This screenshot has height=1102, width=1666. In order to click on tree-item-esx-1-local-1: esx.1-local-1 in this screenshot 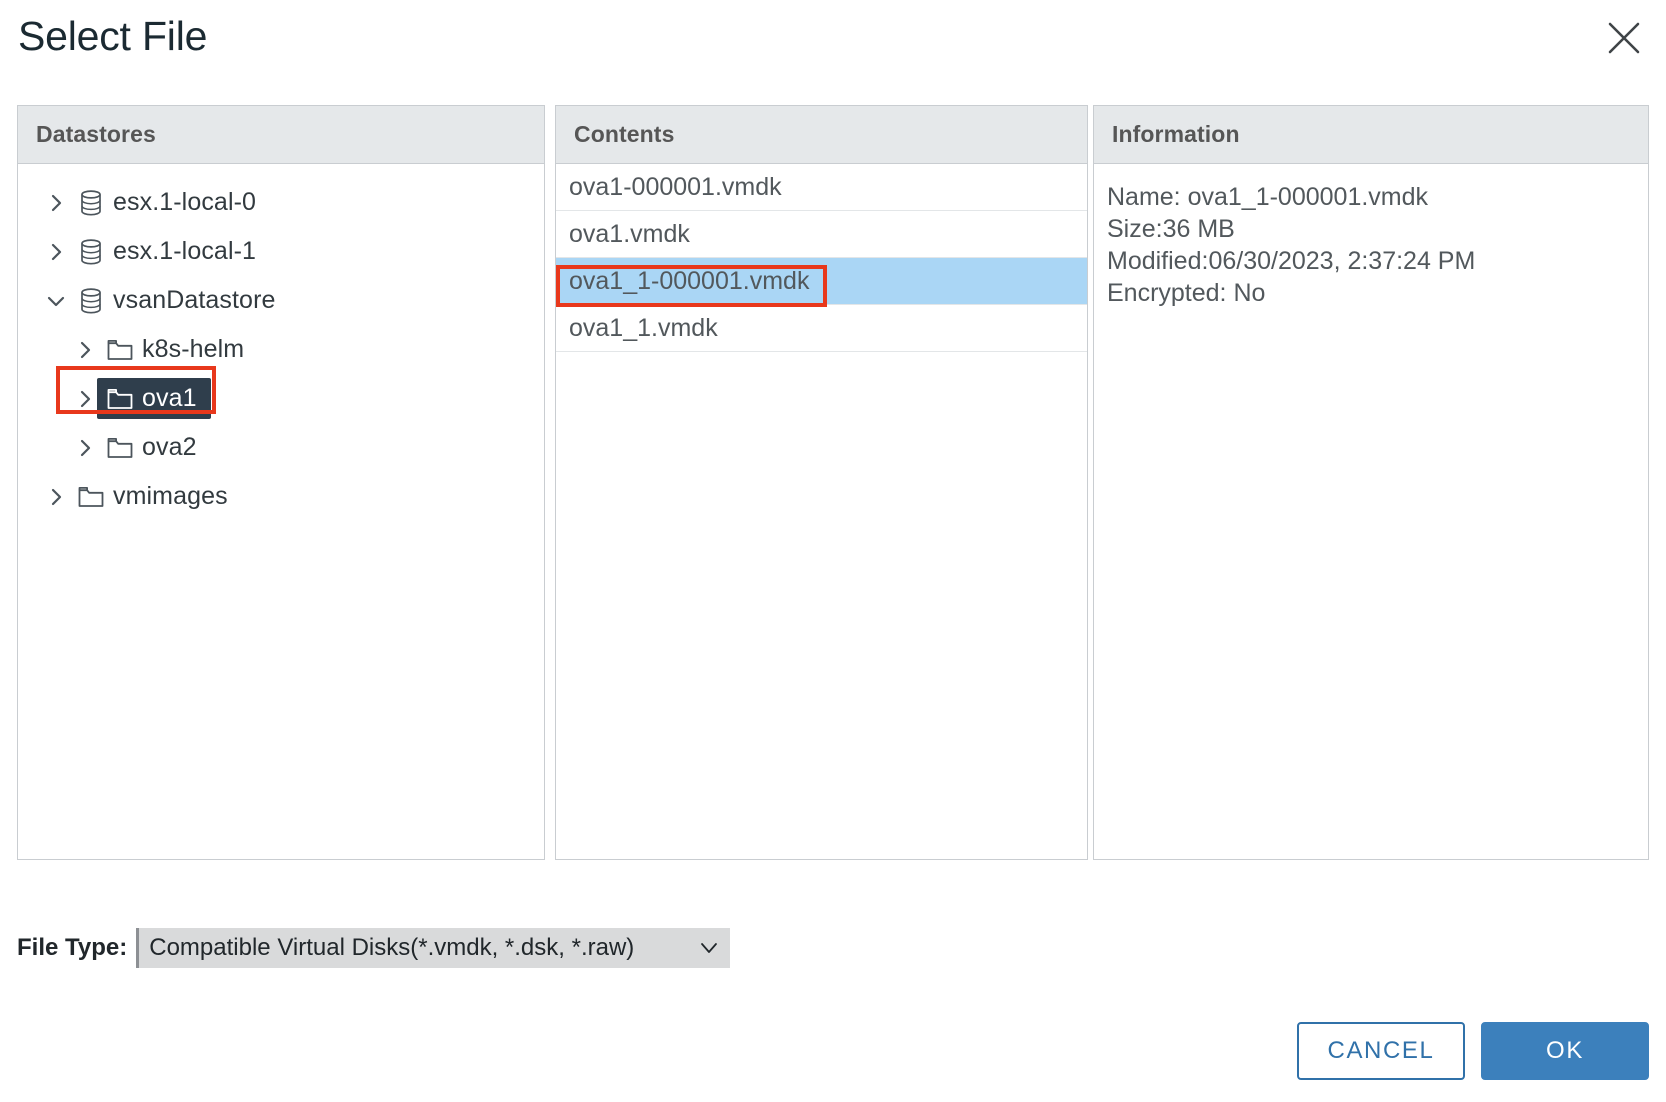, I will do `click(281, 251)`.